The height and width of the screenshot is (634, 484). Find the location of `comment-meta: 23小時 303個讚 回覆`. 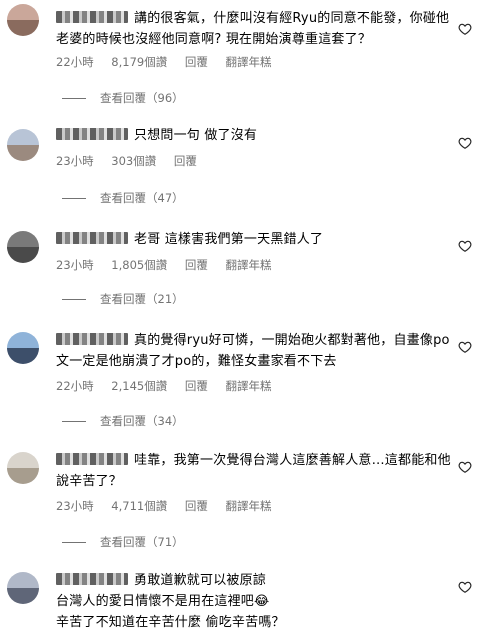

comment-meta: 23小時 303個讚 回覆 is located at coordinates (133, 161).